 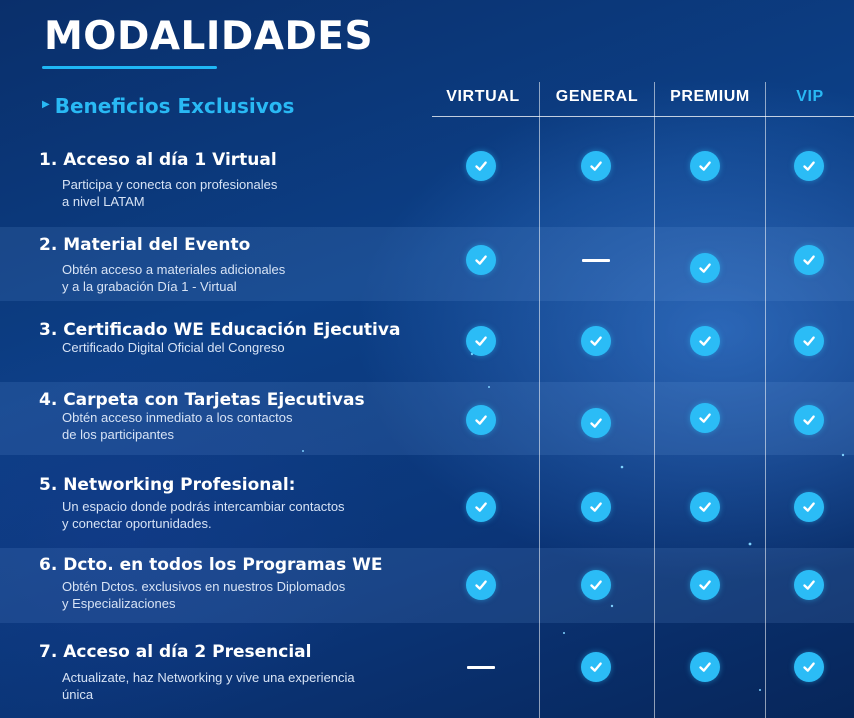 What do you see at coordinates (46, 104) in the screenshot?
I see `triangle-right-icon: ▶` at bounding box center [46, 104].